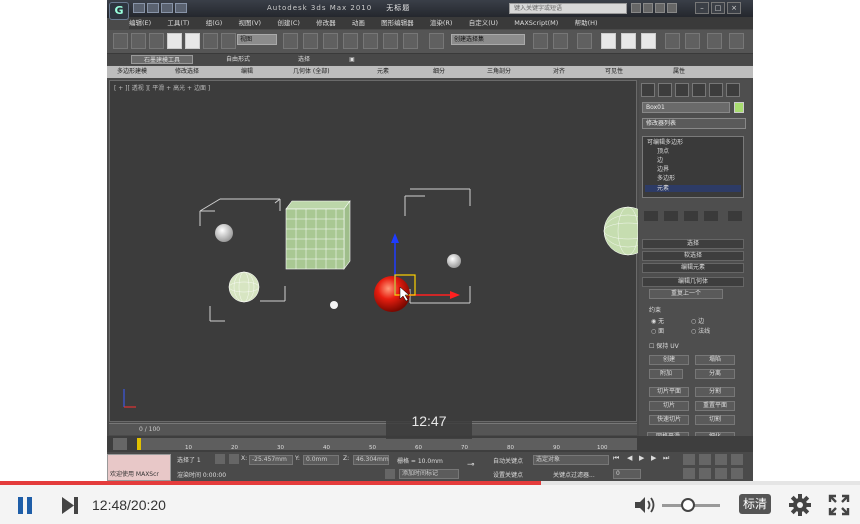 This screenshot has width=860, height=524. What do you see at coordinates (244, 287) in the screenshot?
I see `wire-sphere` at bounding box center [244, 287].